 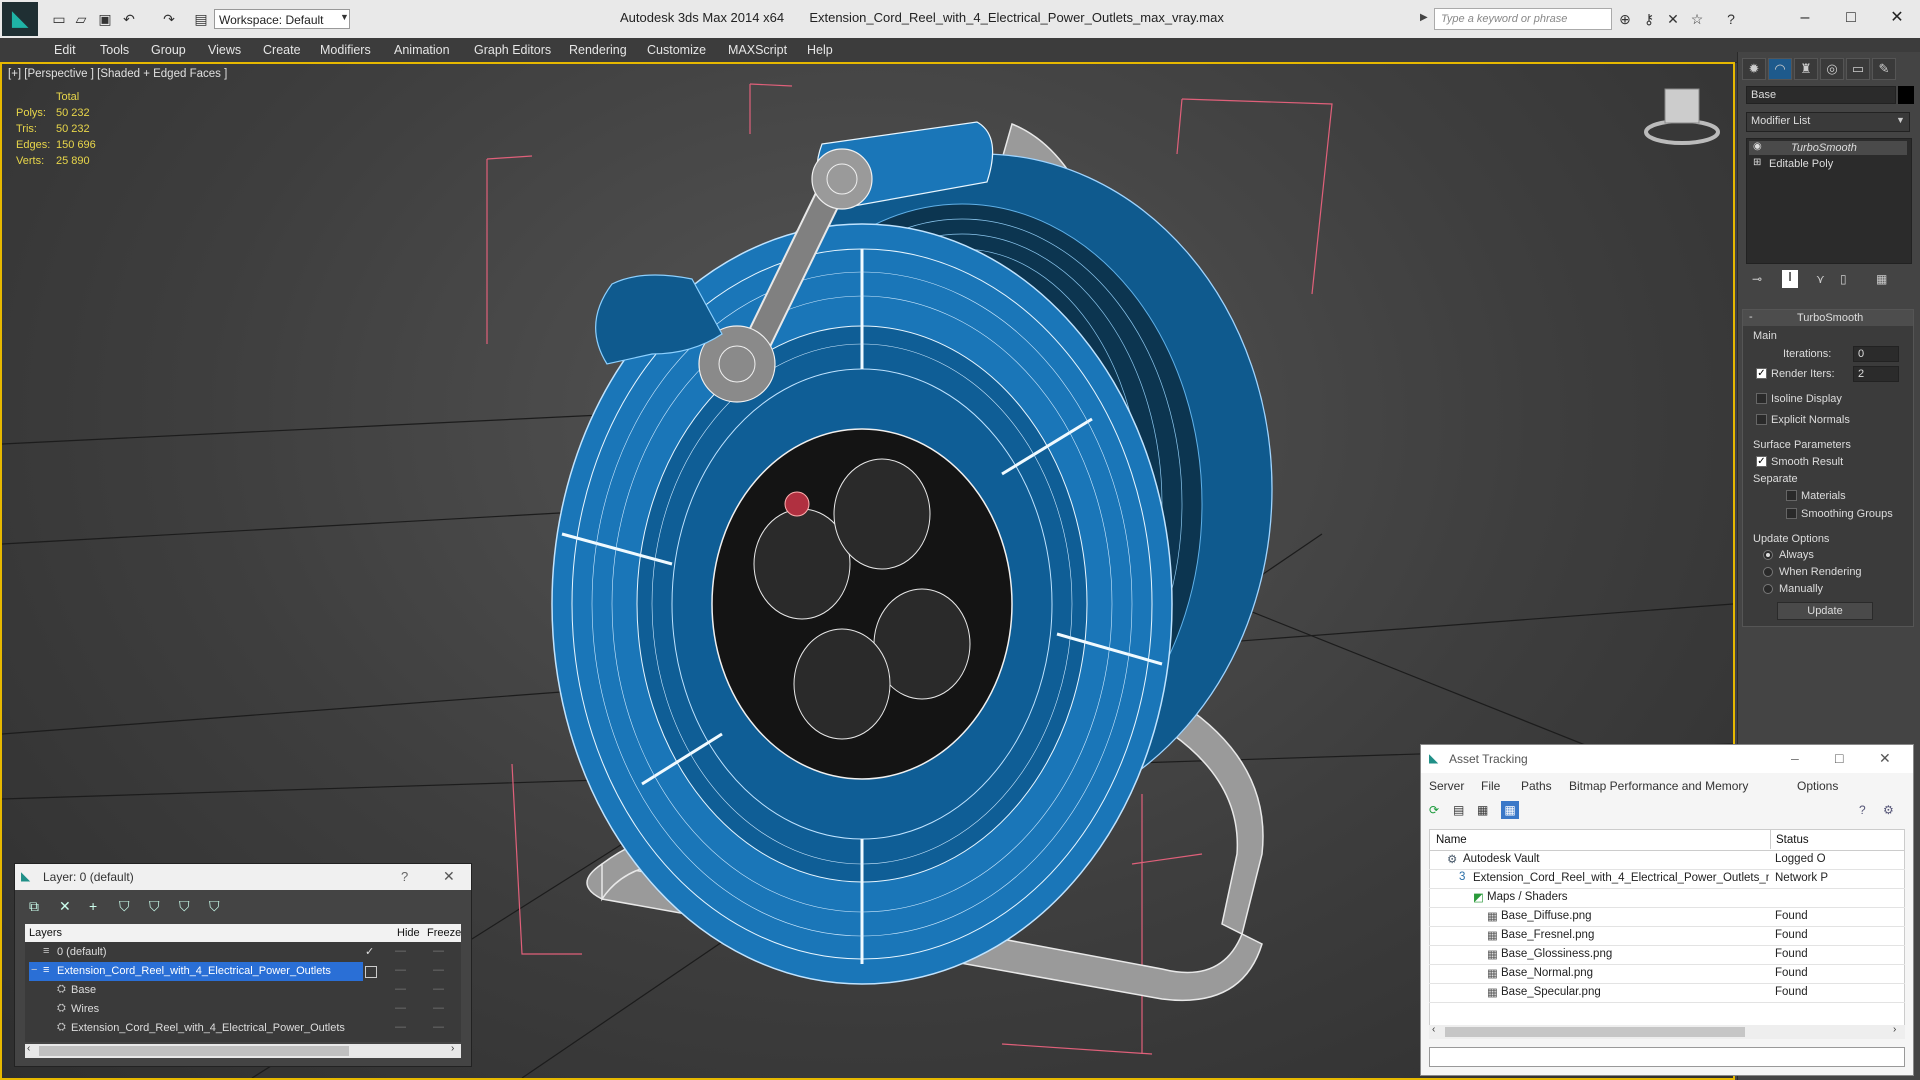 What do you see at coordinates (243, 990) in the screenshot?
I see `layer-row: ⛭ Base — —` at bounding box center [243, 990].